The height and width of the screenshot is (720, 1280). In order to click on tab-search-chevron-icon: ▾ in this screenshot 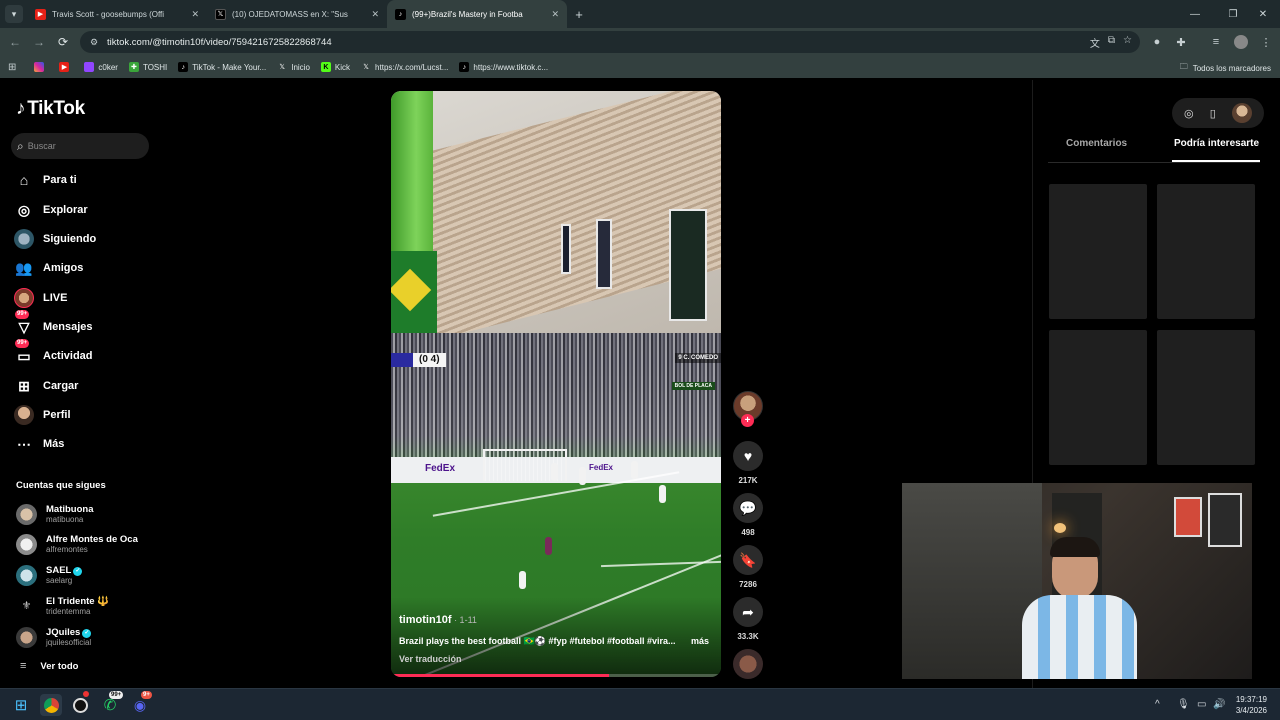, I will do `click(14, 14)`.